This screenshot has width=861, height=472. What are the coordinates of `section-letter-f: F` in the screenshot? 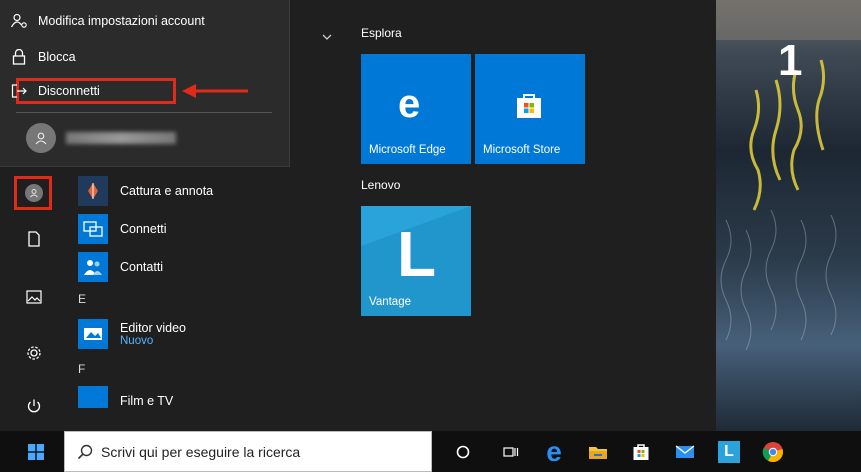 It's located at (145, 369).